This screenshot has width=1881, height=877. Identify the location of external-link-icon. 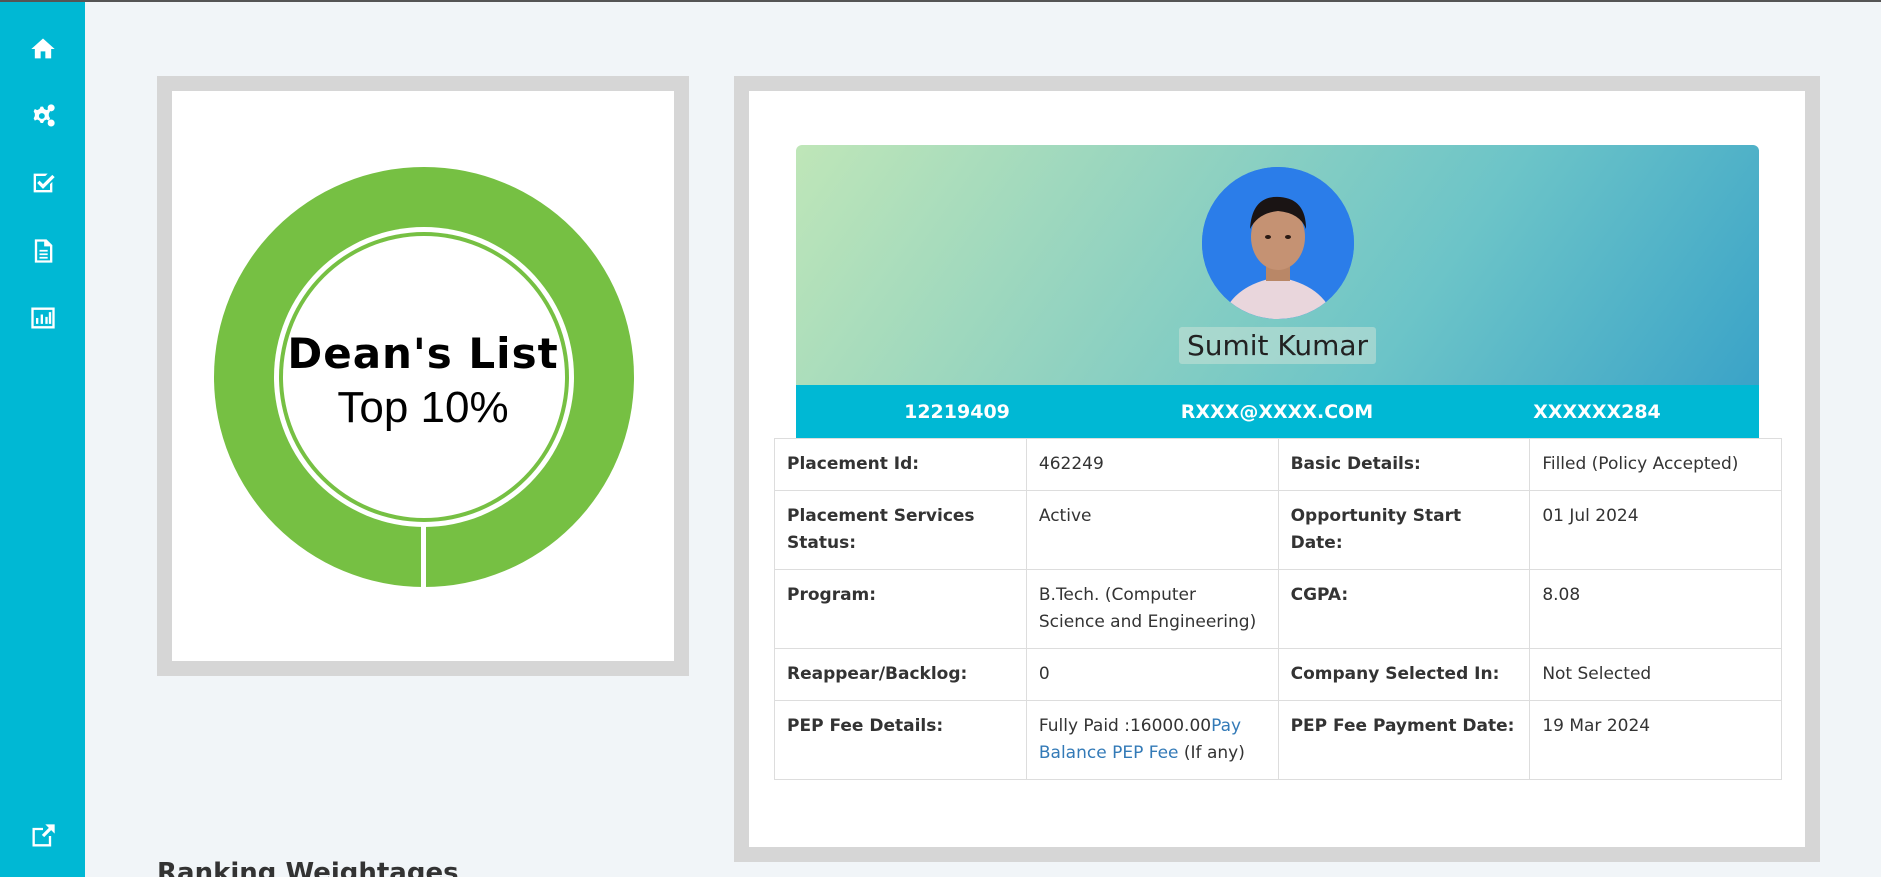
(42, 836).